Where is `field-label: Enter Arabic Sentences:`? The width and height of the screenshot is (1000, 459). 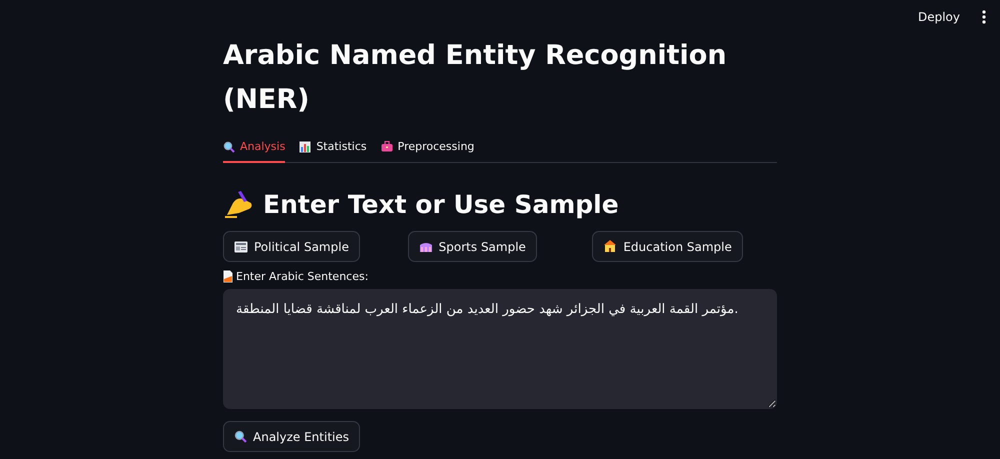
field-label: Enter Arabic Sentences: is located at coordinates (302, 276).